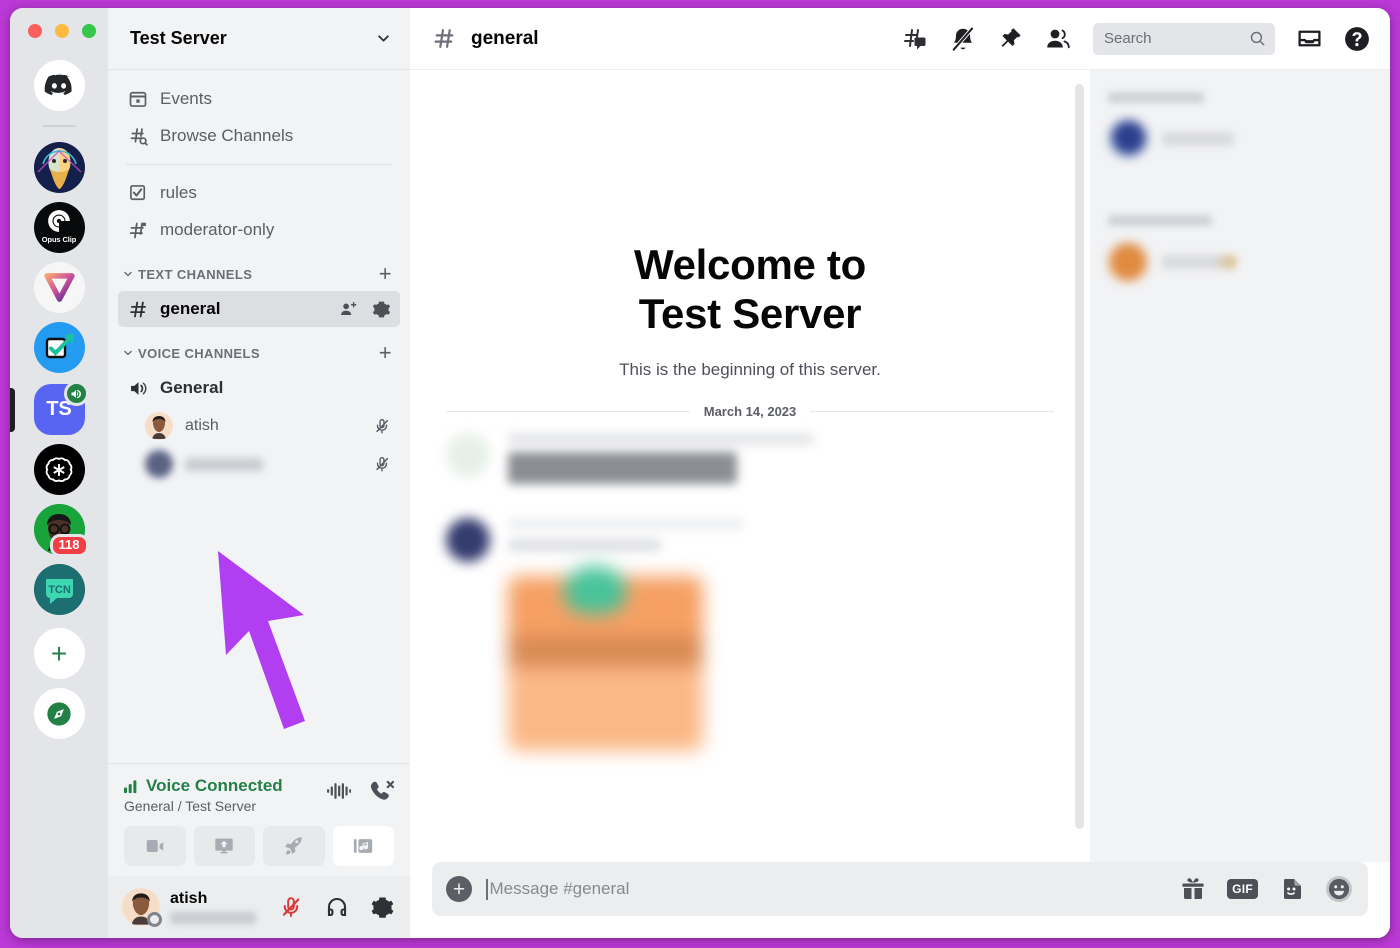 Image resolution: width=1400 pixels, height=948 pixels. Describe the element at coordinates (1193, 889) in the screenshot. I see `gift-icon` at that location.